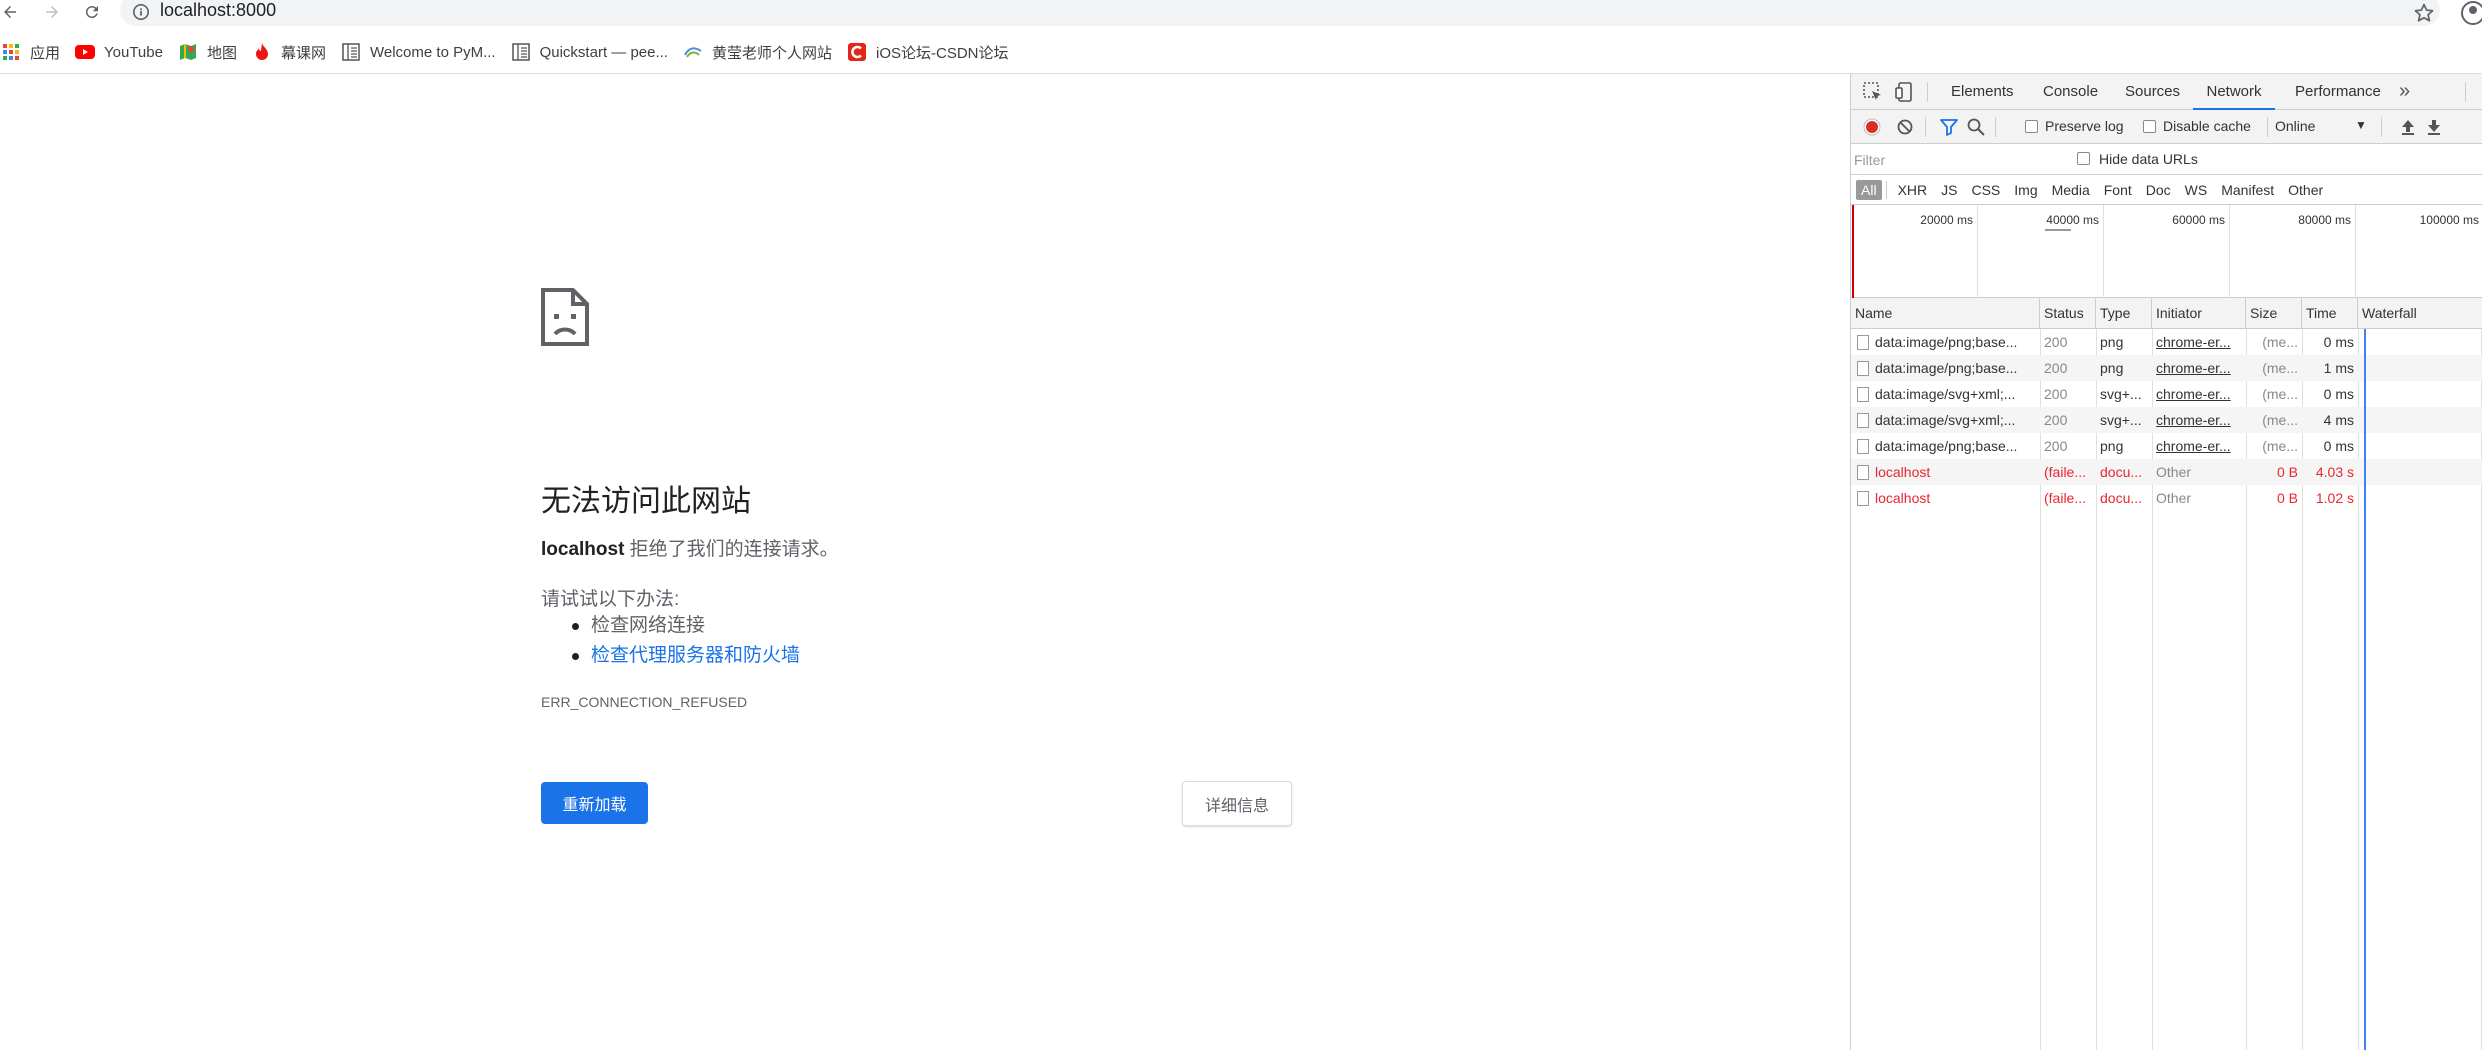 The height and width of the screenshot is (1050, 2482). Describe the element at coordinates (2247, 190) in the screenshot. I see `type-filter-manifest: Manifest` at that location.